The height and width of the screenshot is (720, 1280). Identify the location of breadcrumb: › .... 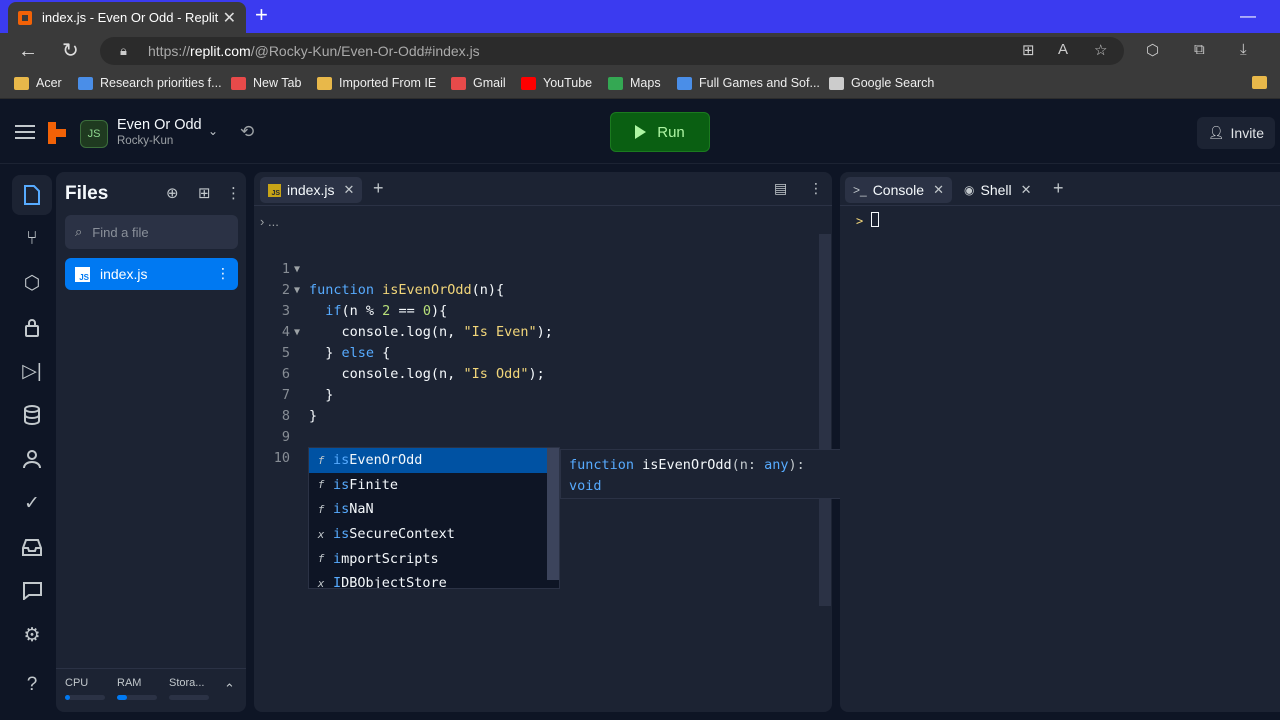
(269, 221).